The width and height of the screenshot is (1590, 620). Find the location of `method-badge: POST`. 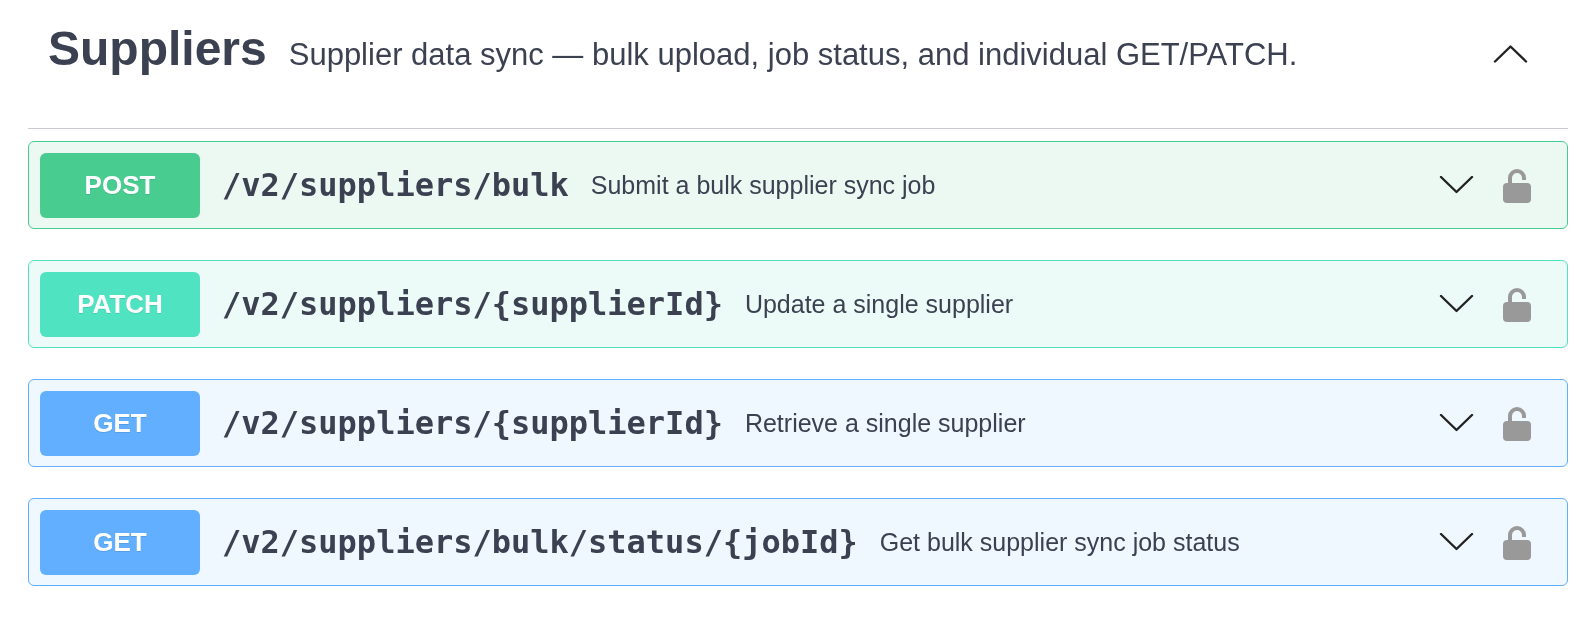

method-badge: POST is located at coordinates (120, 185).